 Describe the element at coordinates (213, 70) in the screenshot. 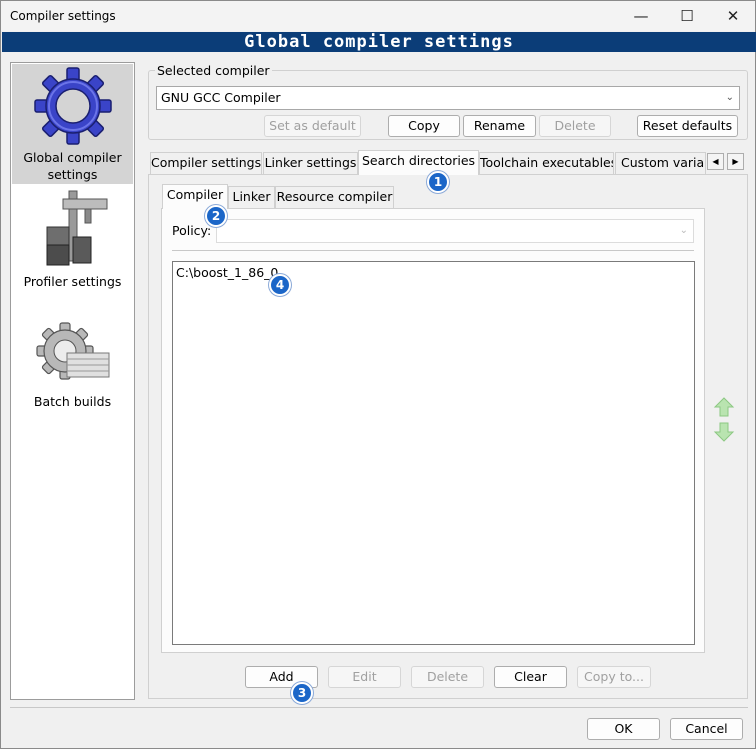

I see `selected-compiler-label: Selected compiler` at that location.